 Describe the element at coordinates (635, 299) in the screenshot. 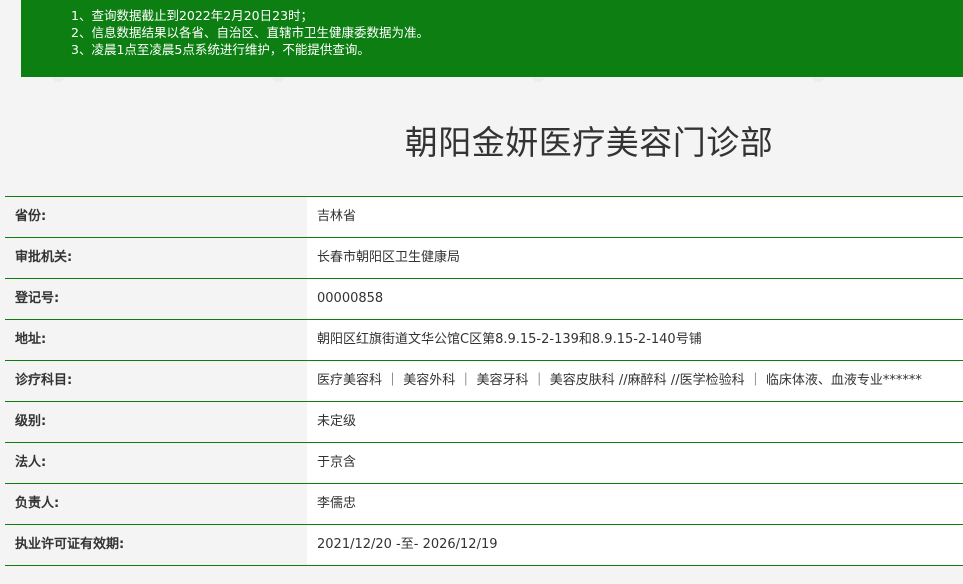

I see `row-value: 00000858` at that location.